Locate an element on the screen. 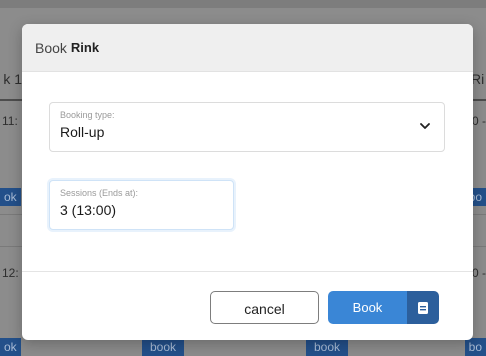 This screenshot has width=486, height=356. chevron-down-icon is located at coordinates (425, 126).